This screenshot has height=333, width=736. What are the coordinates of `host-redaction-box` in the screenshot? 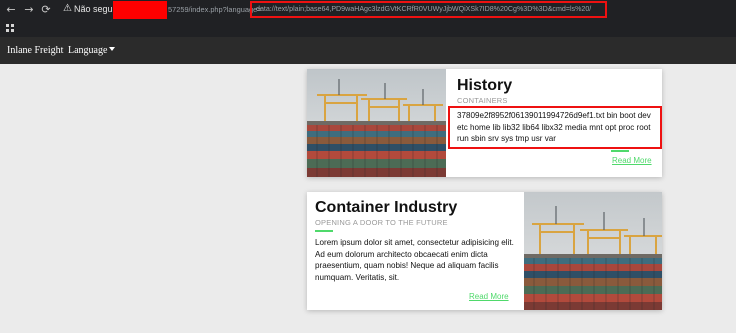 It's located at (140, 10).